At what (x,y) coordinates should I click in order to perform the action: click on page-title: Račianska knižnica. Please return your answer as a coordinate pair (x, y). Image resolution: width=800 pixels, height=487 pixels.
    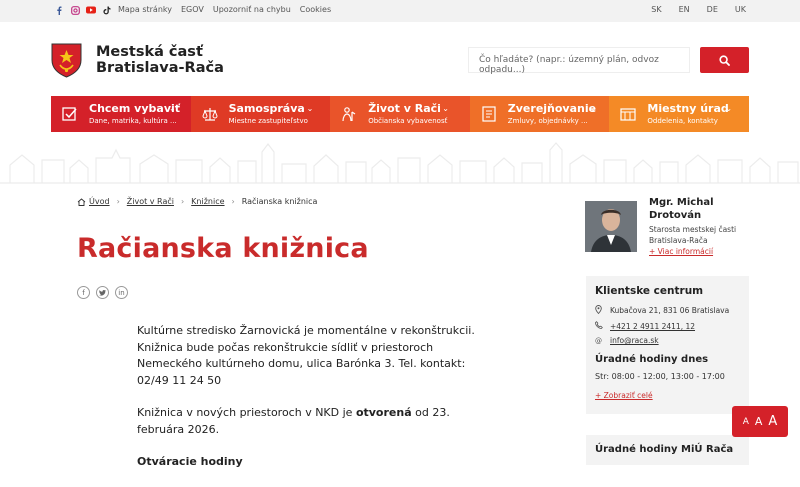
    Looking at the image, I should click on (223, 248).